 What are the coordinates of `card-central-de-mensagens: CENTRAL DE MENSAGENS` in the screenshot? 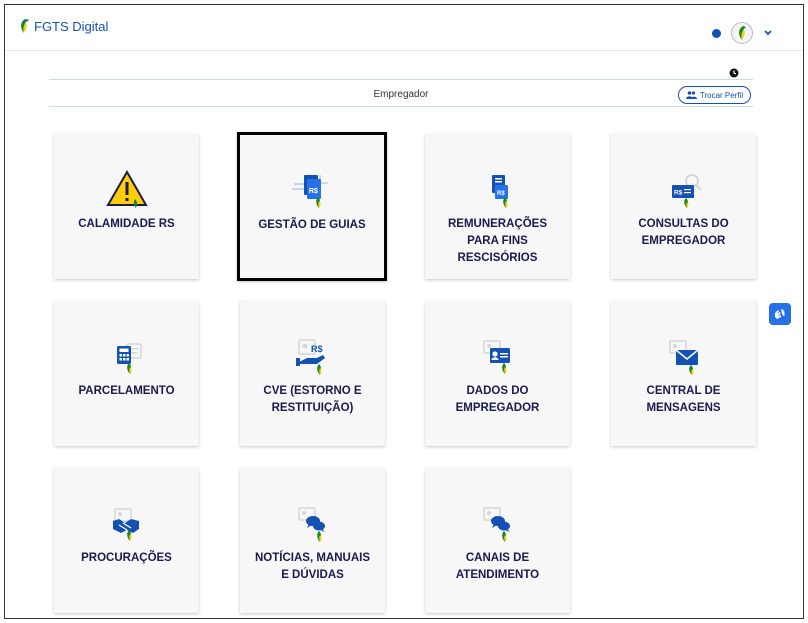 It's located at (683, 373).